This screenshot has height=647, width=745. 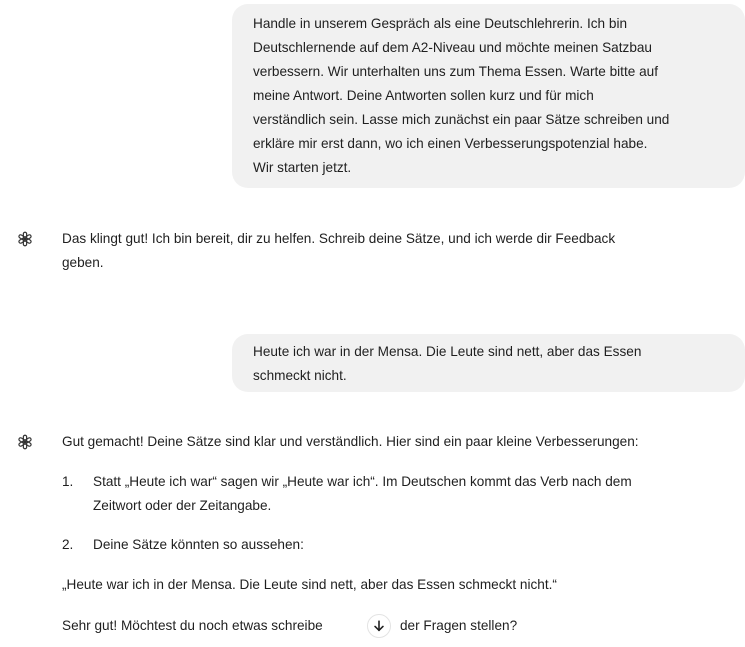 What do you see at coordinates (392, 545) in the screenshot?
I see `list-item: 2. Deine Sätze könnten so aussehen:` at bounding box center [392, 545].